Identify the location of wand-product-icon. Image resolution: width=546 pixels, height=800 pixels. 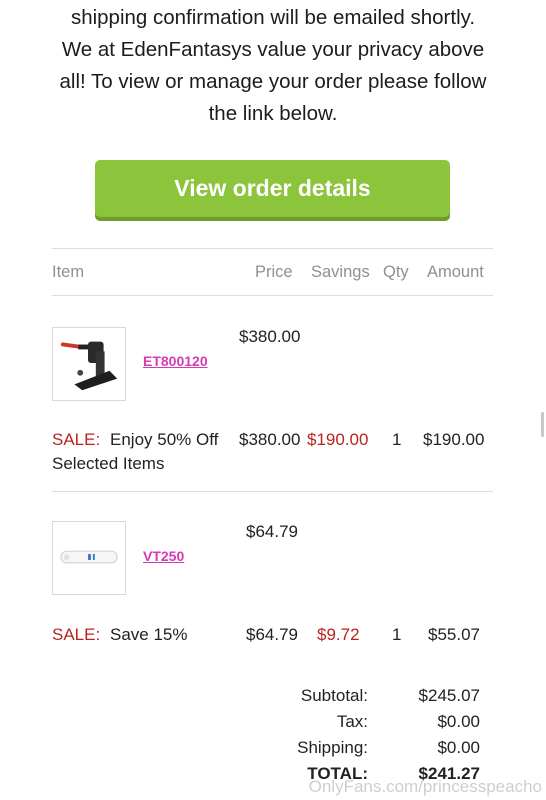
(89, 557).